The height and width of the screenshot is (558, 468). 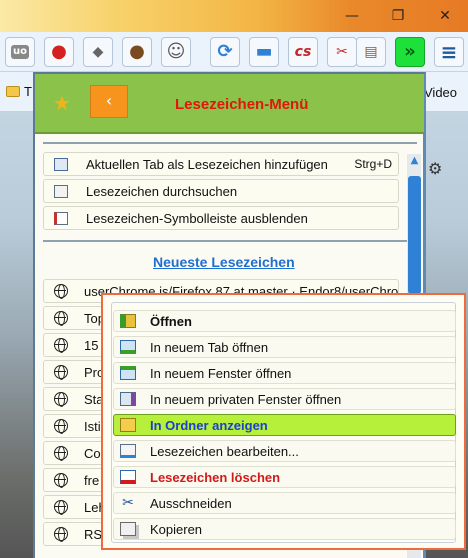 What do you see at coordinates (242, 104) in the screenshot?
I see `menu-title: Lesezeichen-Menü` at bounding box center [242, 104].